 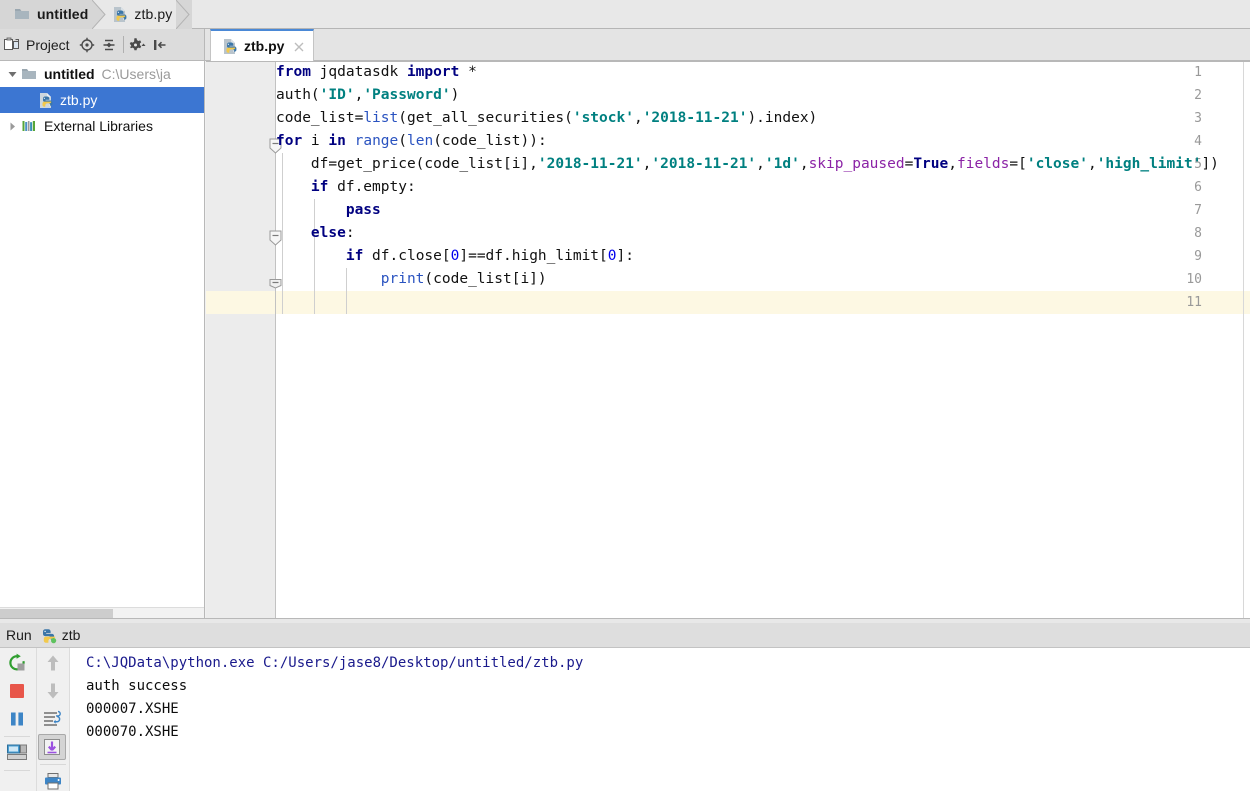 I want to click on python-run-icon, so click(x=48, y=635).